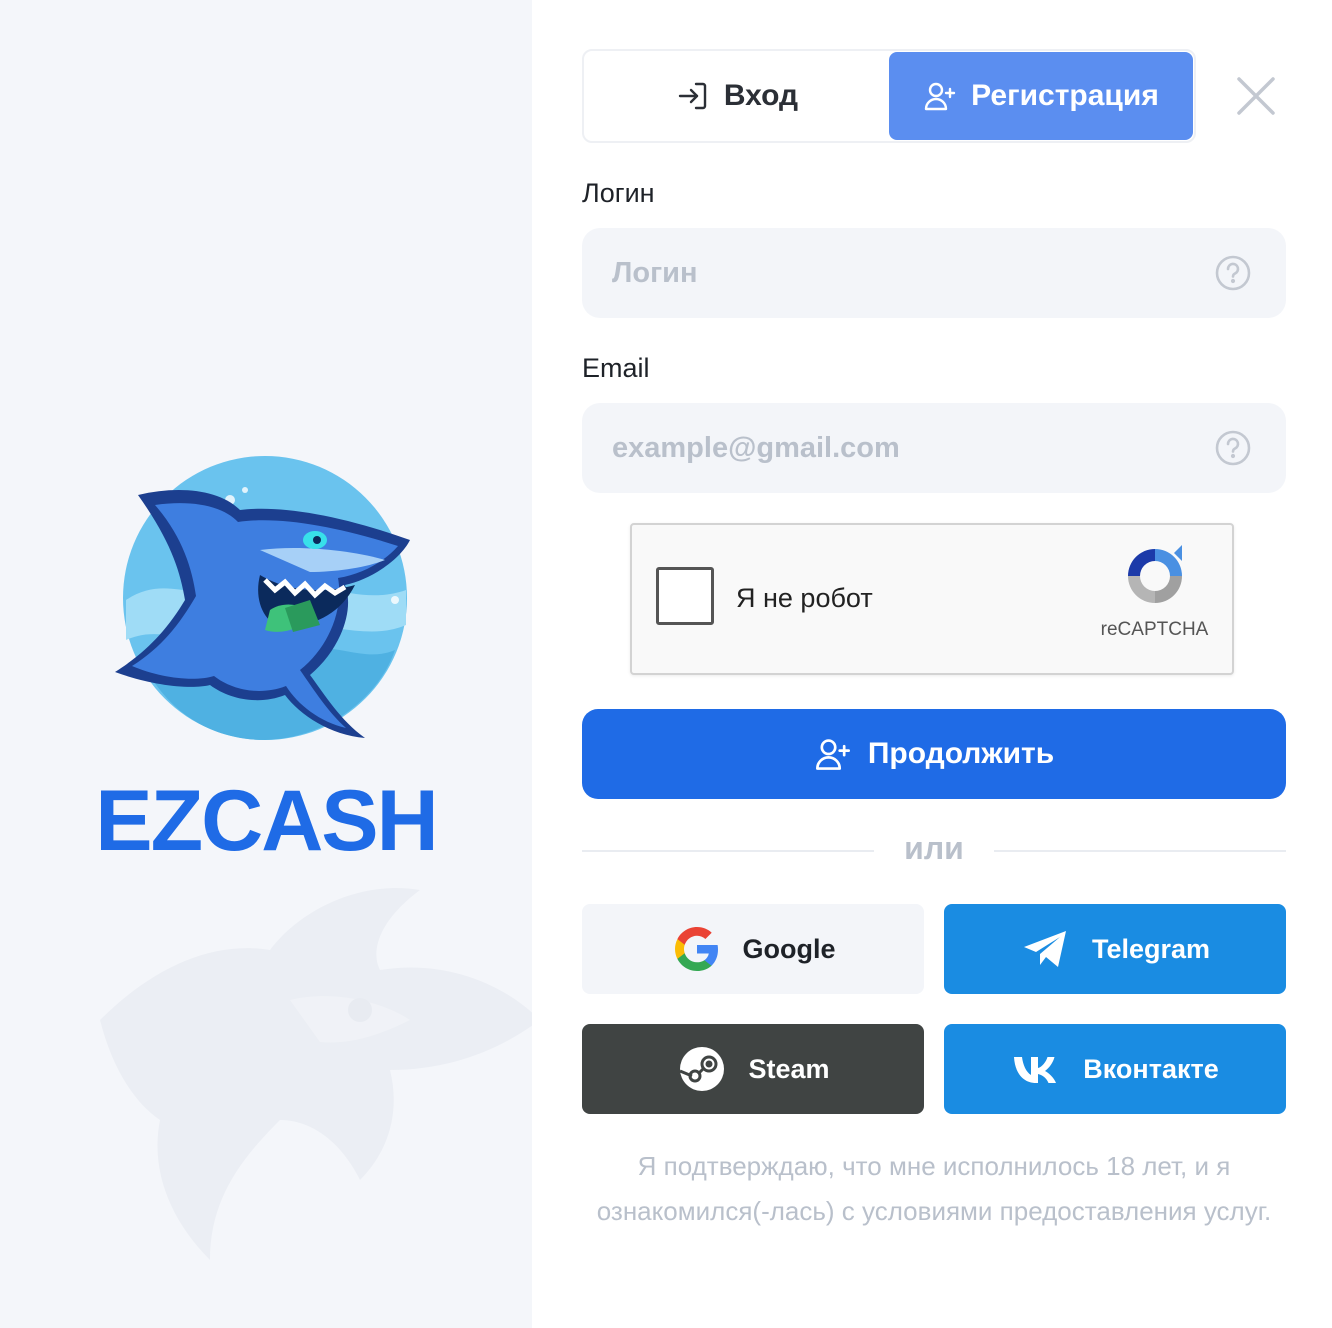 The image size is (1332, 1328). I want to click on auth-tabs: Вход Регистрация, so click(889, 96).